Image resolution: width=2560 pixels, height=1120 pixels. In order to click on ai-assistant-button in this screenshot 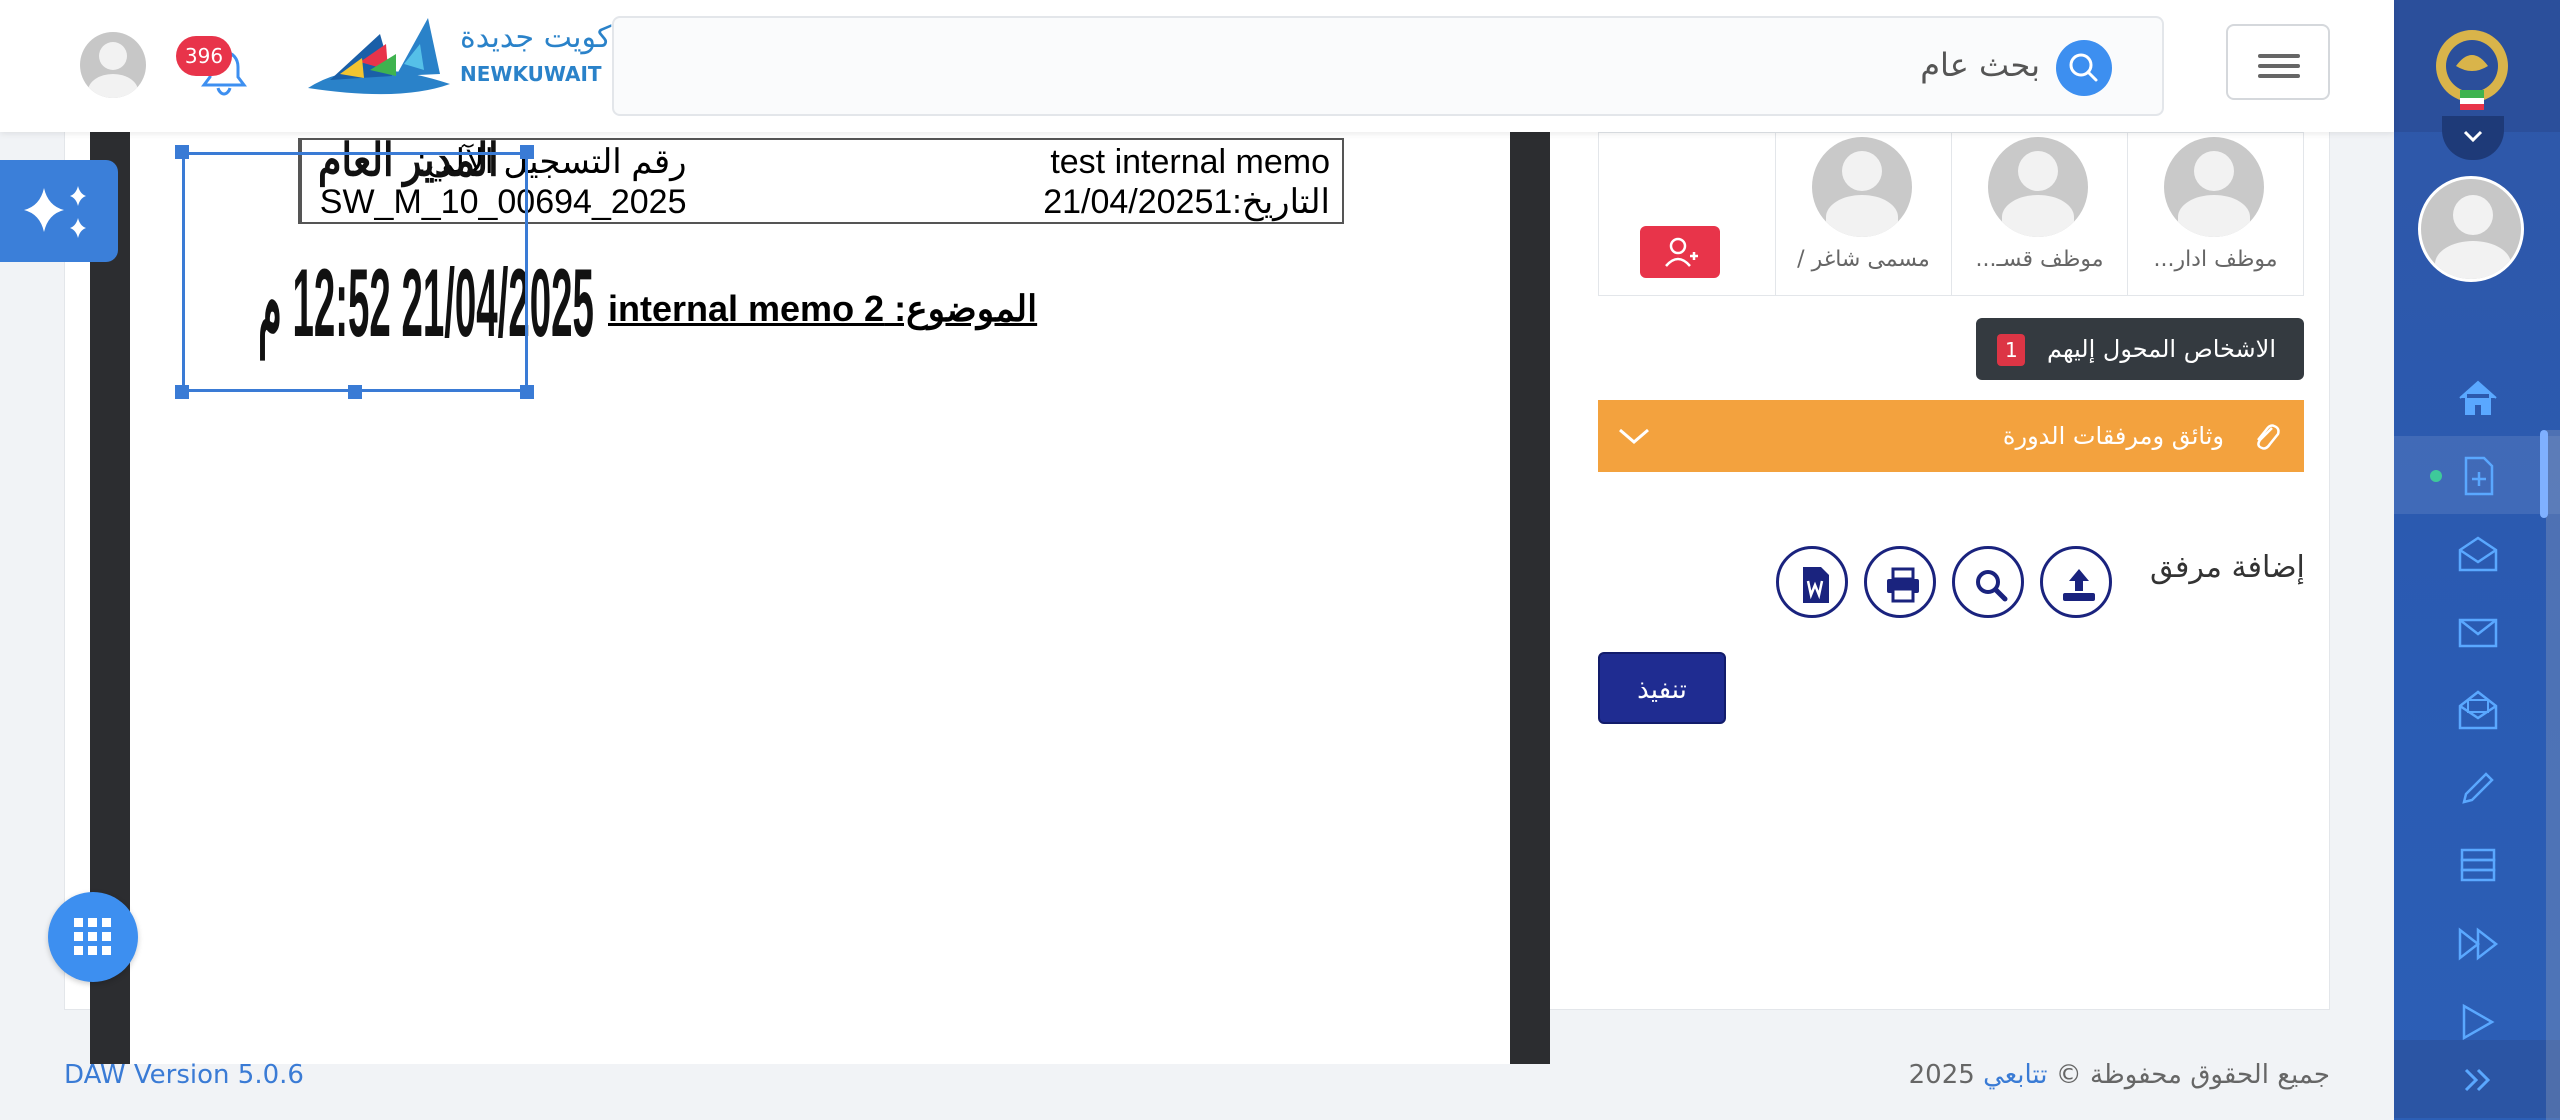, I will do `click(59, 211)`.